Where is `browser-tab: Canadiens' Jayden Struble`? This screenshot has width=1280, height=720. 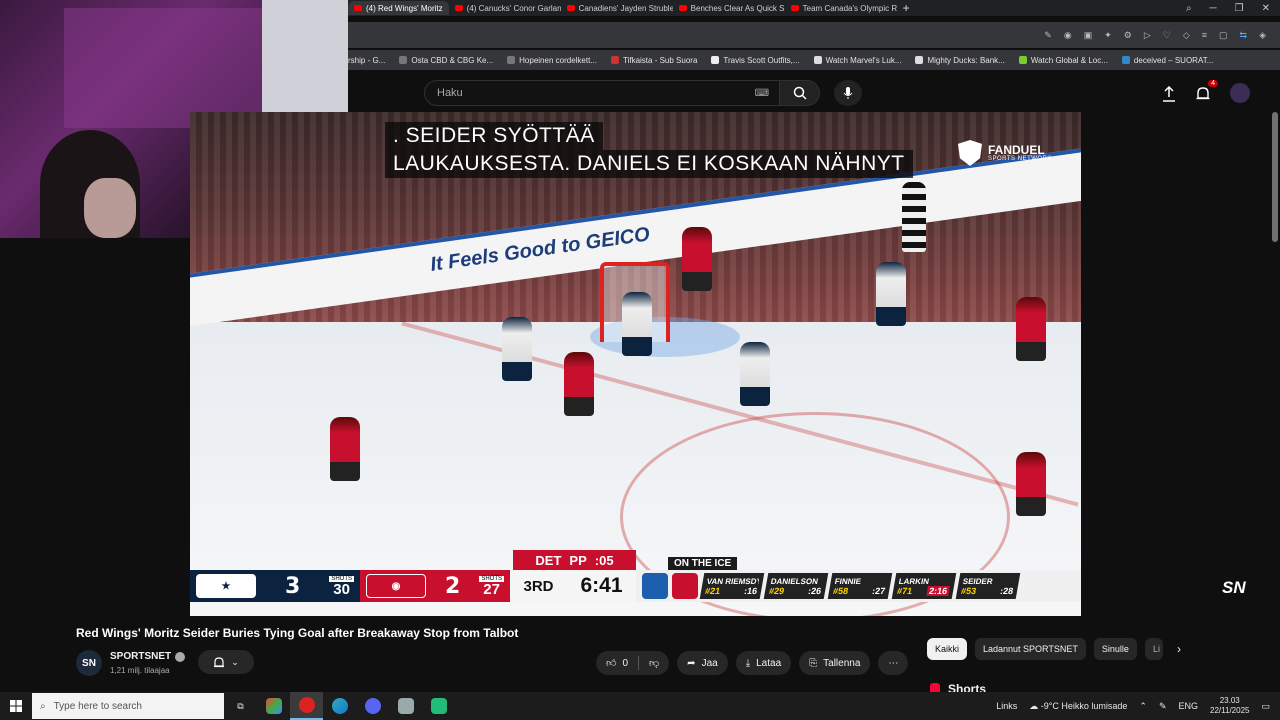
browser-tab: Canadiens' Jayden Struble is located at coordinates (617, 8).